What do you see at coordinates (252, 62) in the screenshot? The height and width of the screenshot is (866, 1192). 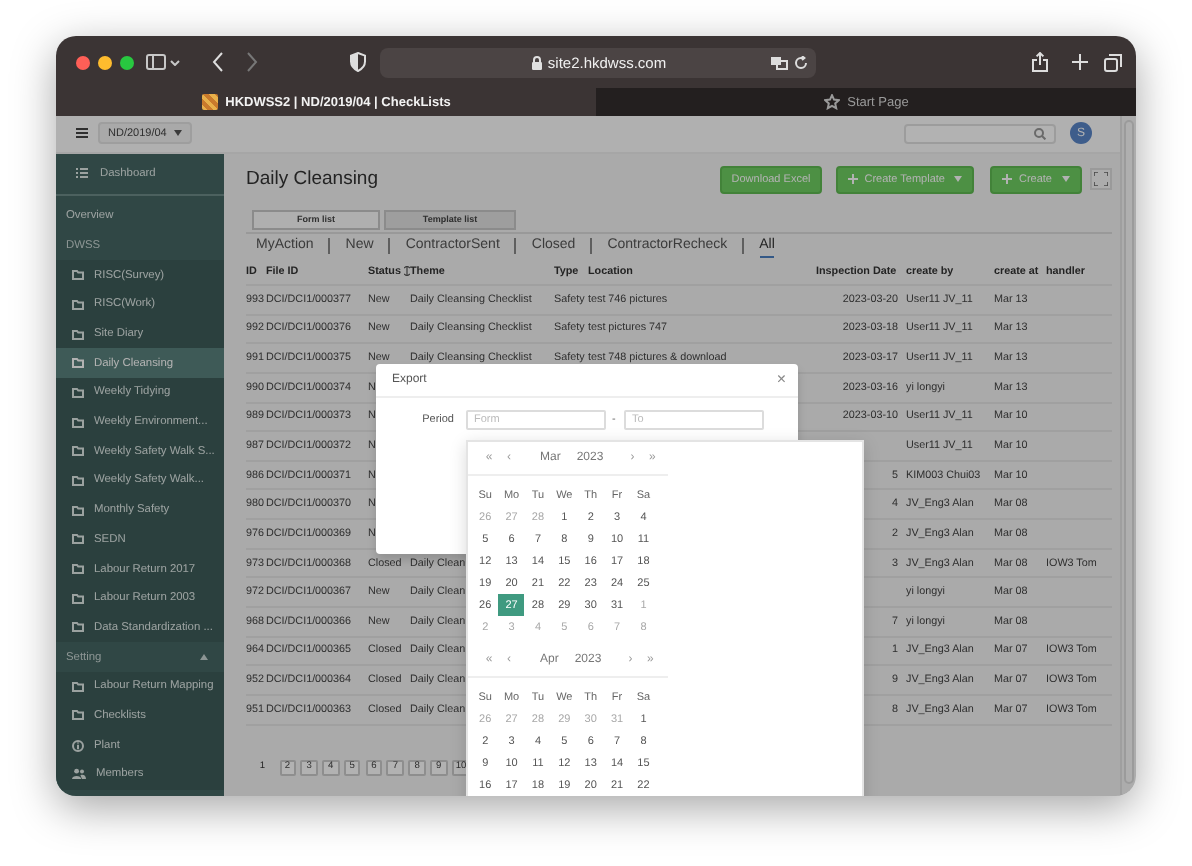 I see `forward-icon` at bounding box center [252, 62].